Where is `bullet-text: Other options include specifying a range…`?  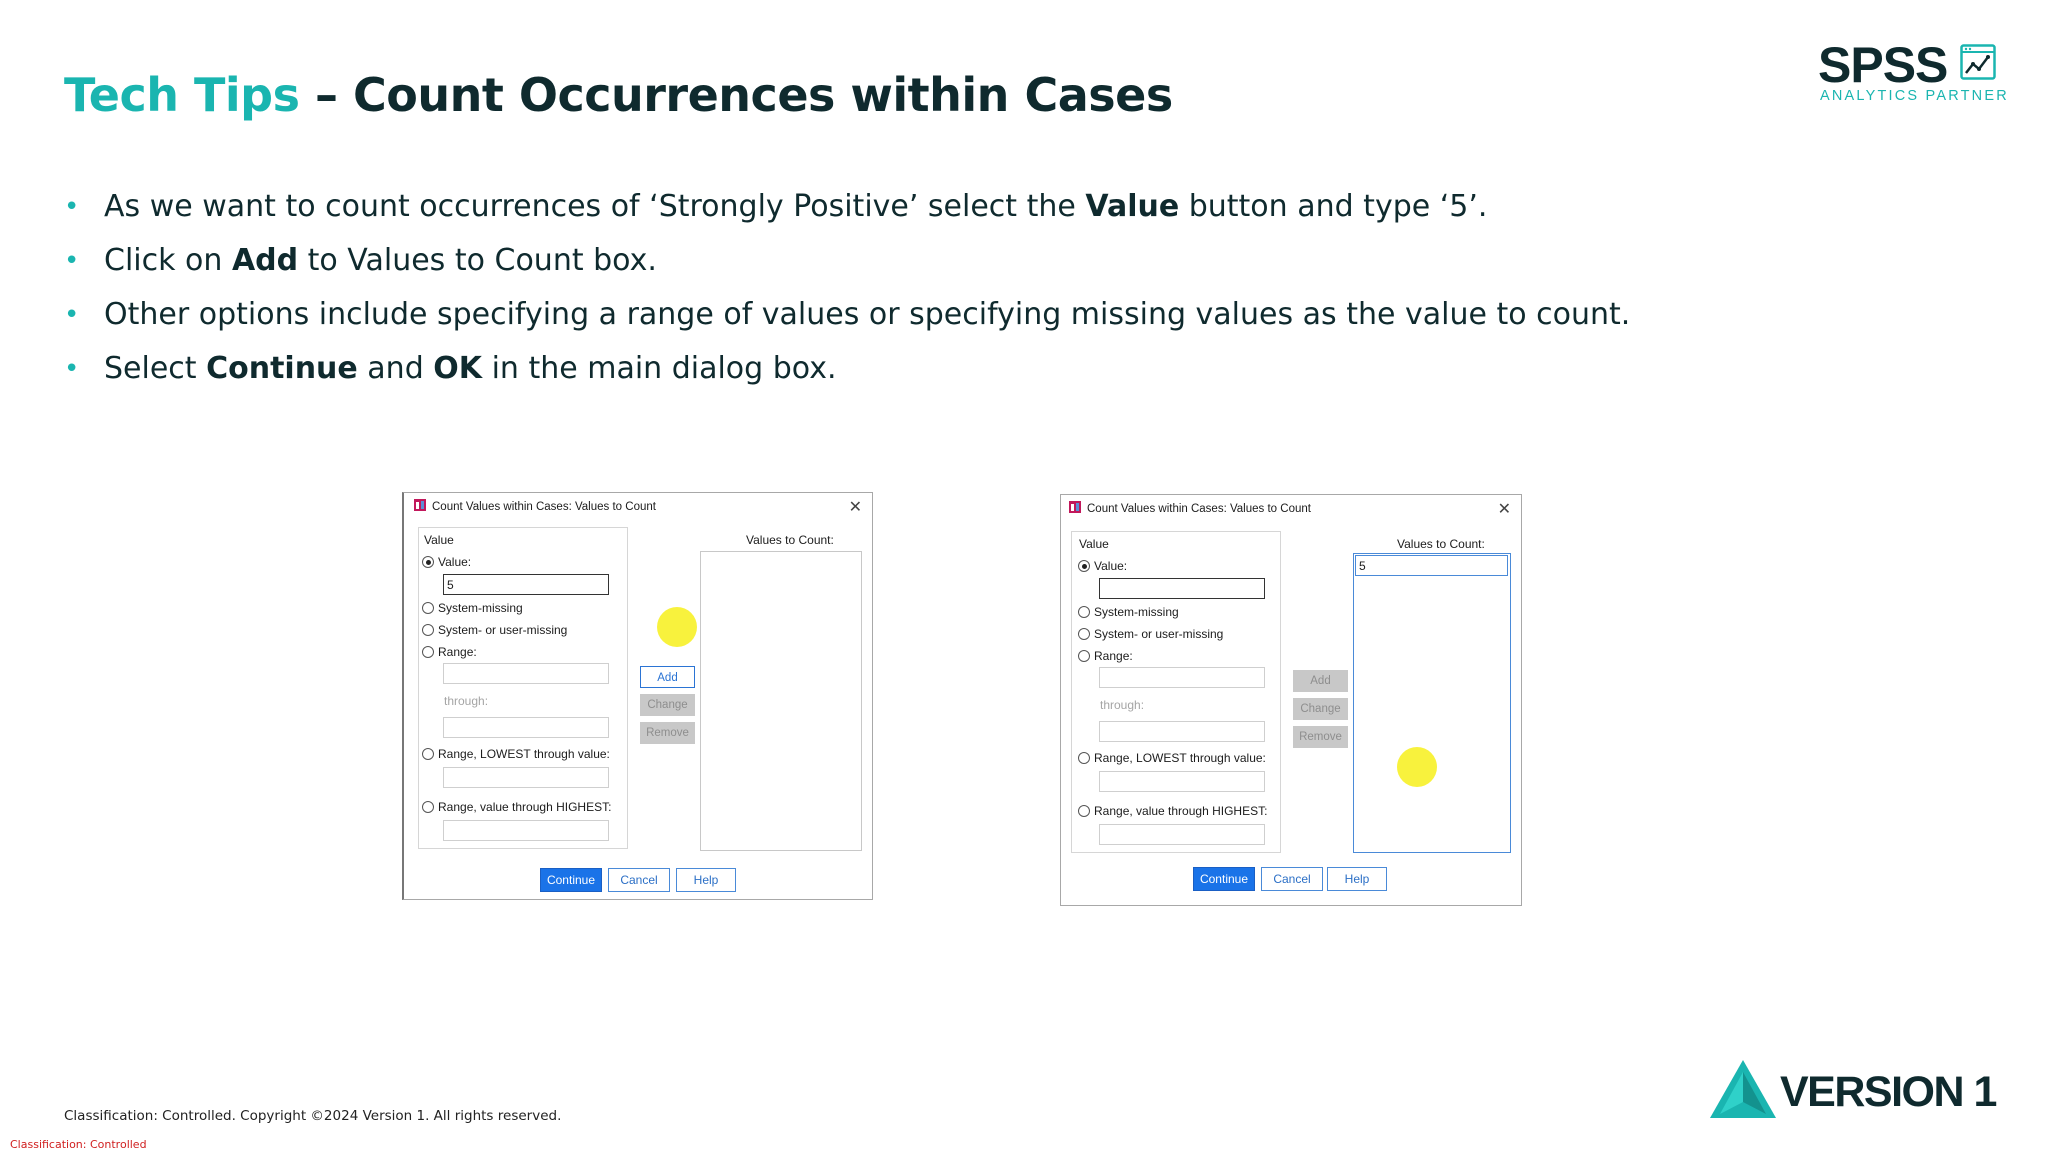
bullet-text: Other options include specifying a range… is located at coordinates (867, 314).